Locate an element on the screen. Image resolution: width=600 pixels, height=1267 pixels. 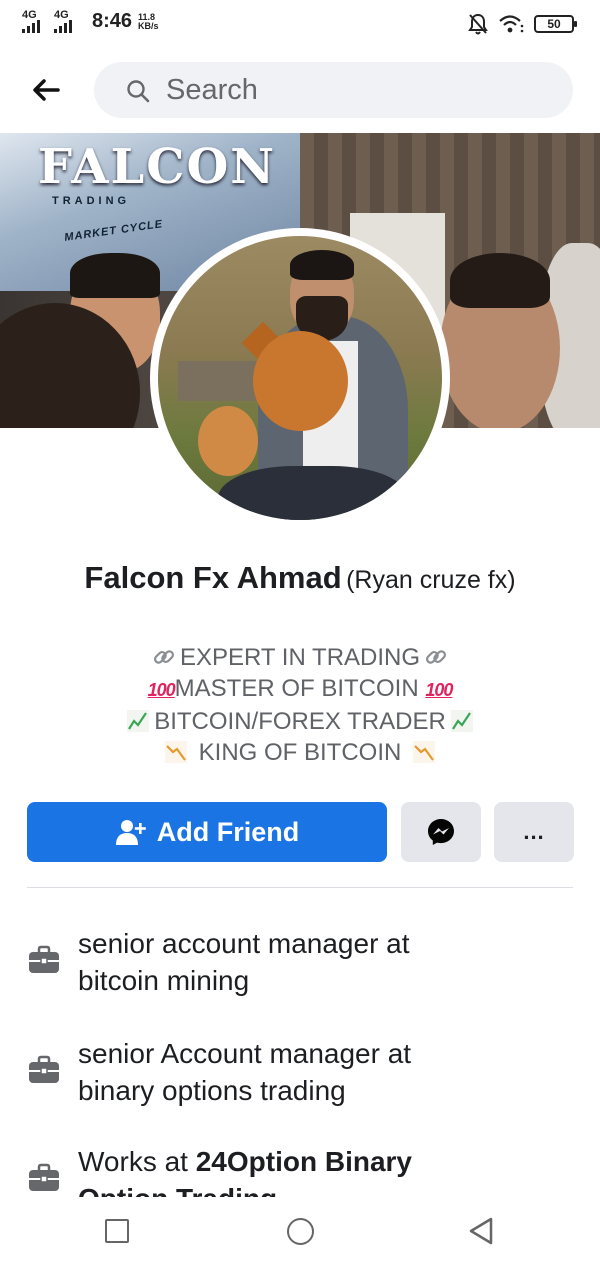
work-company: 24Option Binary is located at coordinates (304, 1161).